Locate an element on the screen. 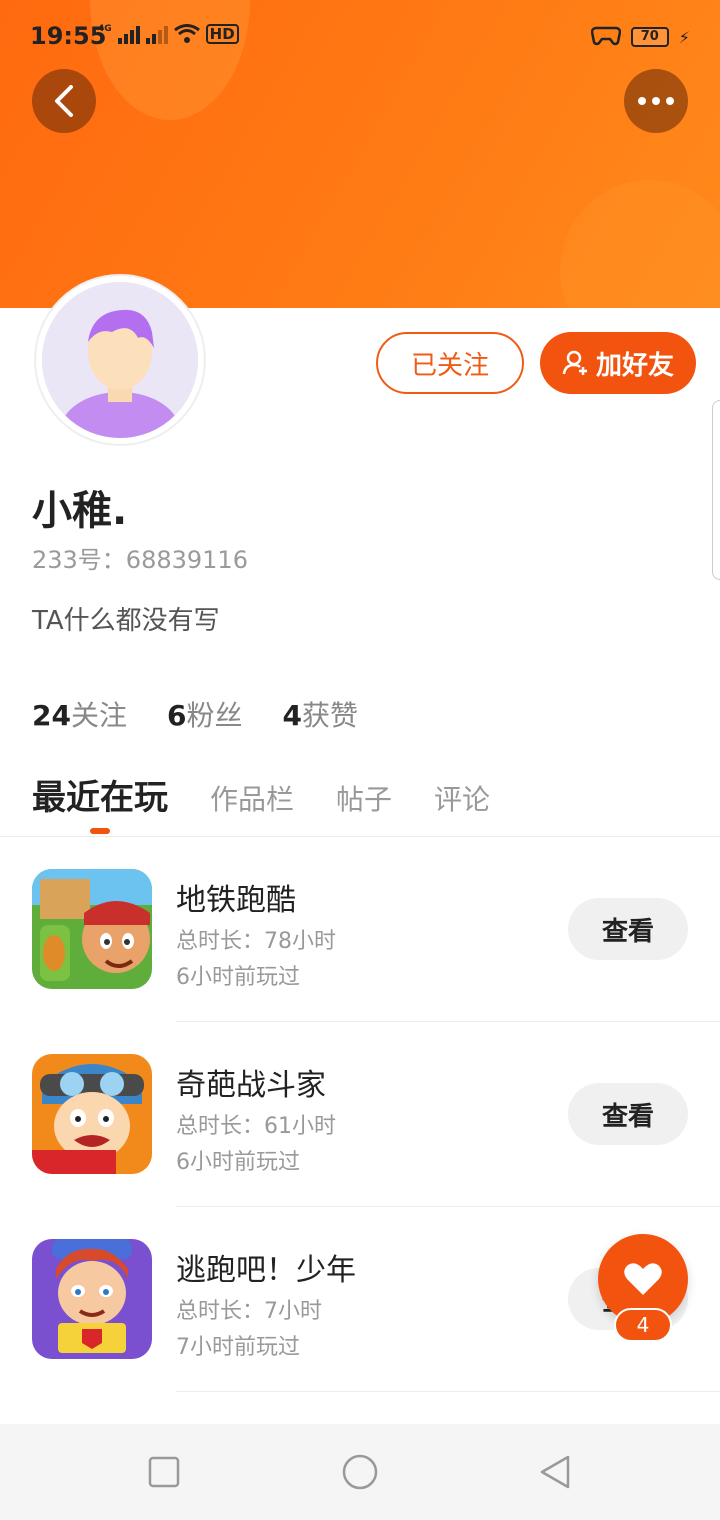 Image resolution: width=720 pixels, height=1520 pixels. stat-label: 获赞 is located at coordinates (329, 715).